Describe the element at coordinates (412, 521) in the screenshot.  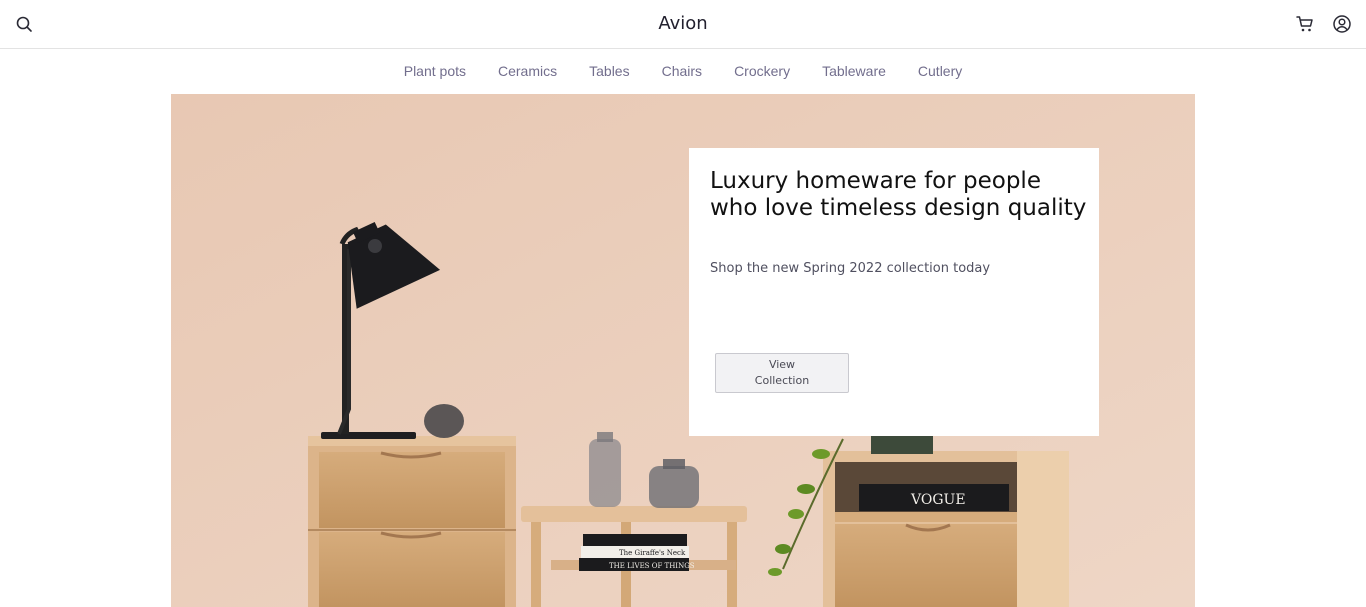
I see `left-cabinet` at that location.